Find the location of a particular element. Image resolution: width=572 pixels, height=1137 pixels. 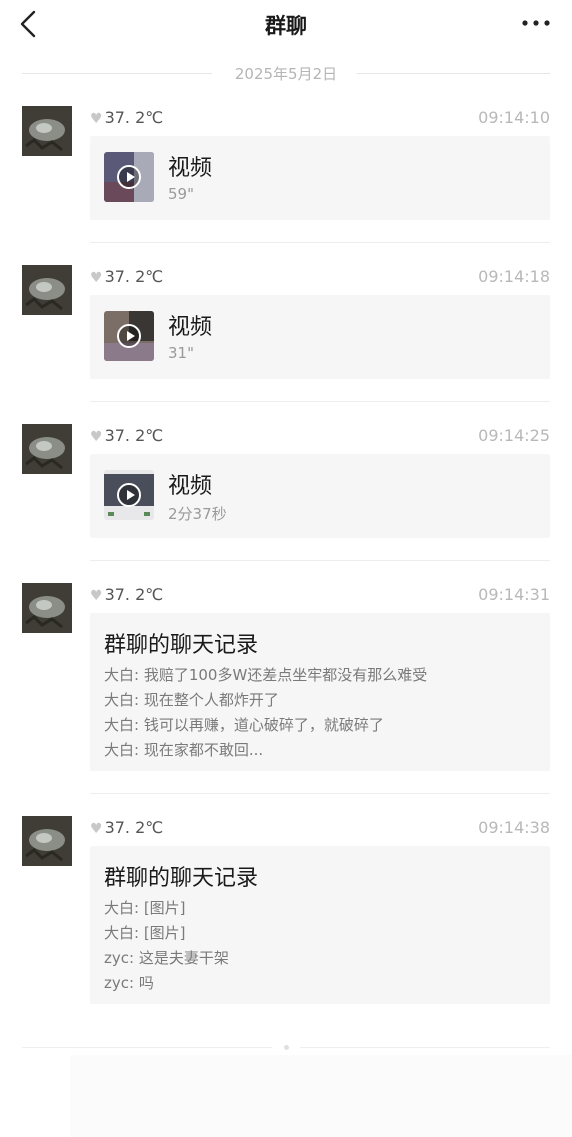

message-time: 09:14:10 is located at coordinates (514, 117).